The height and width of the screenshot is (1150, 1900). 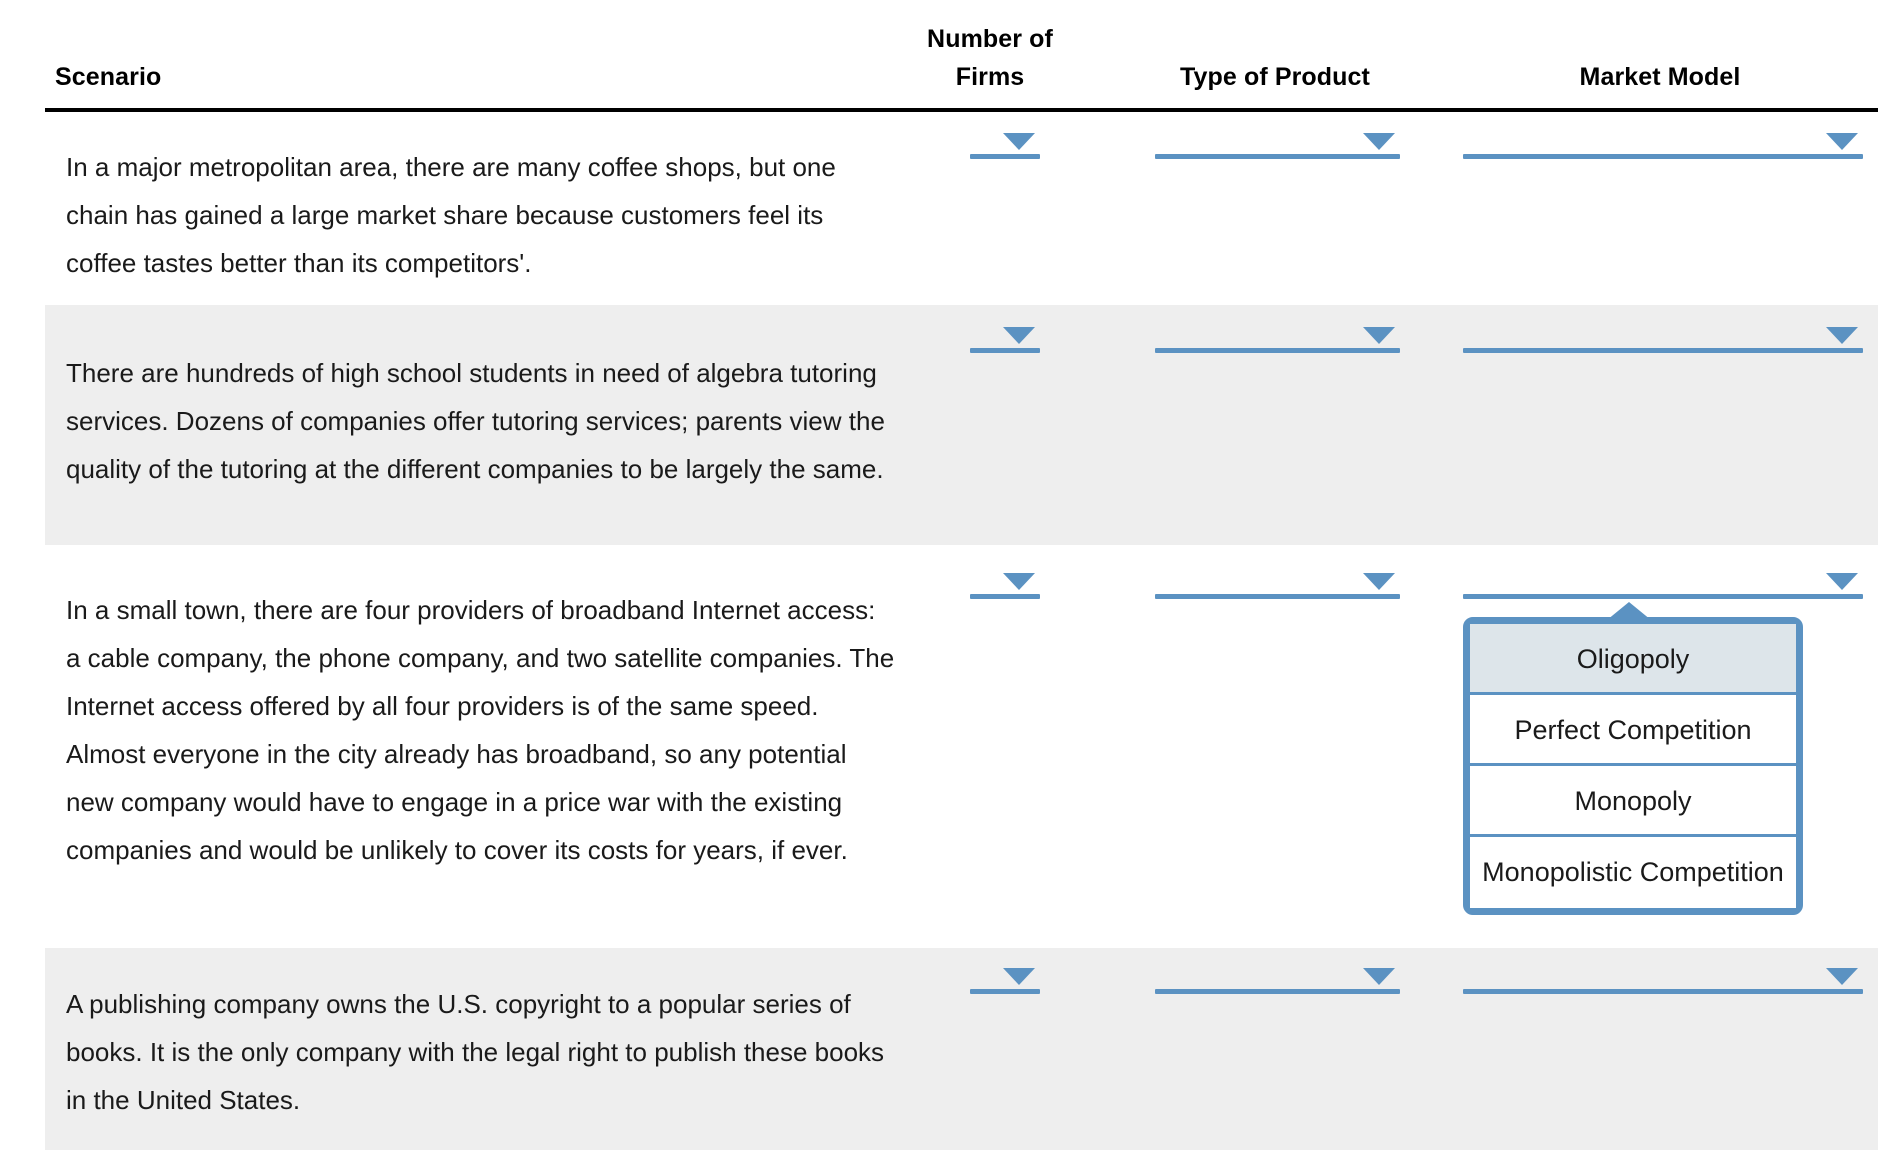 I want to click on dropdown-option-monopoly: Monopoly, so click(x=1633, y=801).